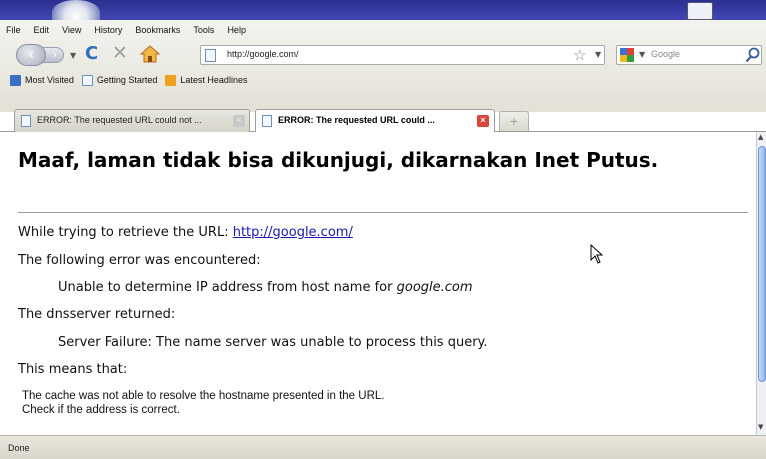 This screenshot has height=459, width=766. Describe the element at coordinates (15, 80) in the screenshot. I see `most-visited-icon` at that location.